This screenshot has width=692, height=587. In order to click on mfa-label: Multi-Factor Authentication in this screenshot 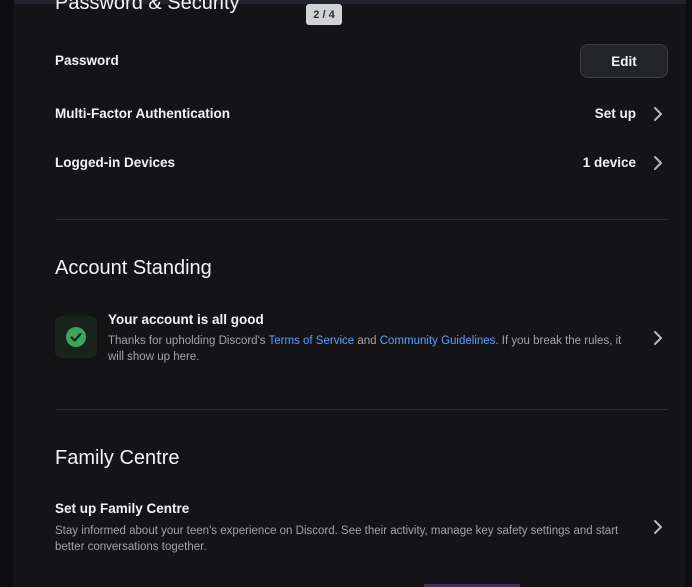, I will do `click(142, 113)`.